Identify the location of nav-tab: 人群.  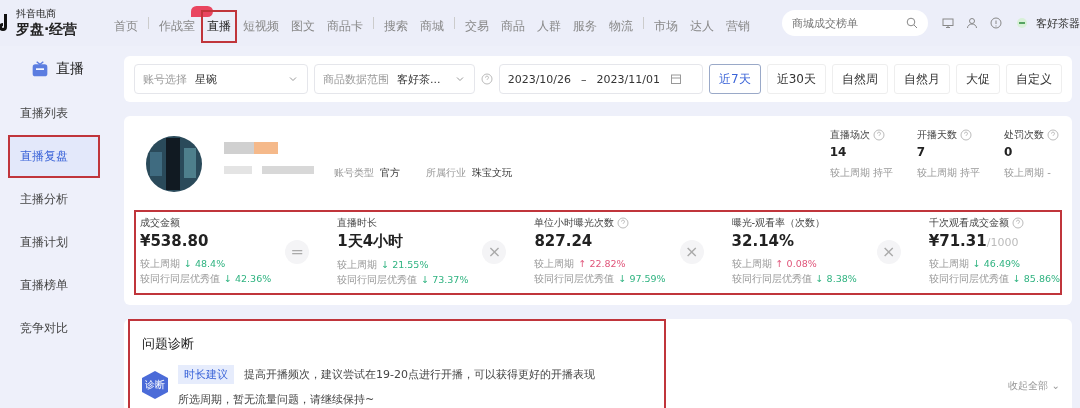
(549, 26).